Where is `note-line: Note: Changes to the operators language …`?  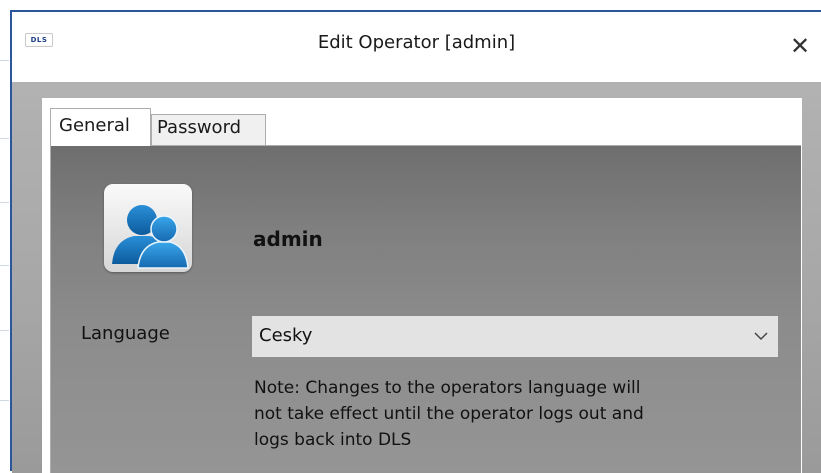
note-line: Note: Changes to the operators language … is located at coordinates (447, 388).